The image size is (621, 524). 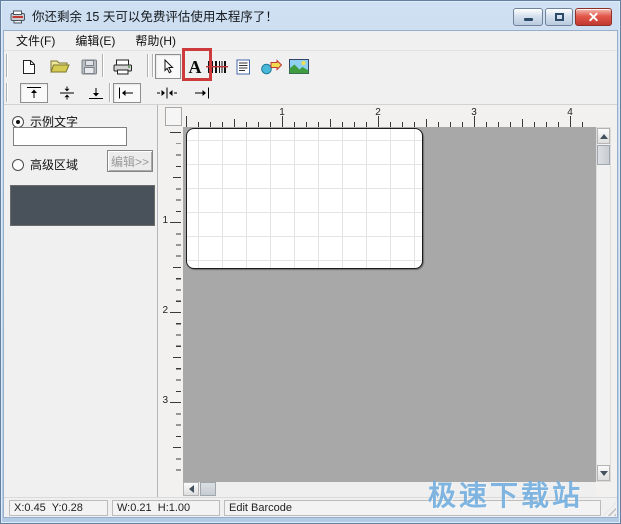 I want to click on hruler-number: 4, so click(x=570, y=112).